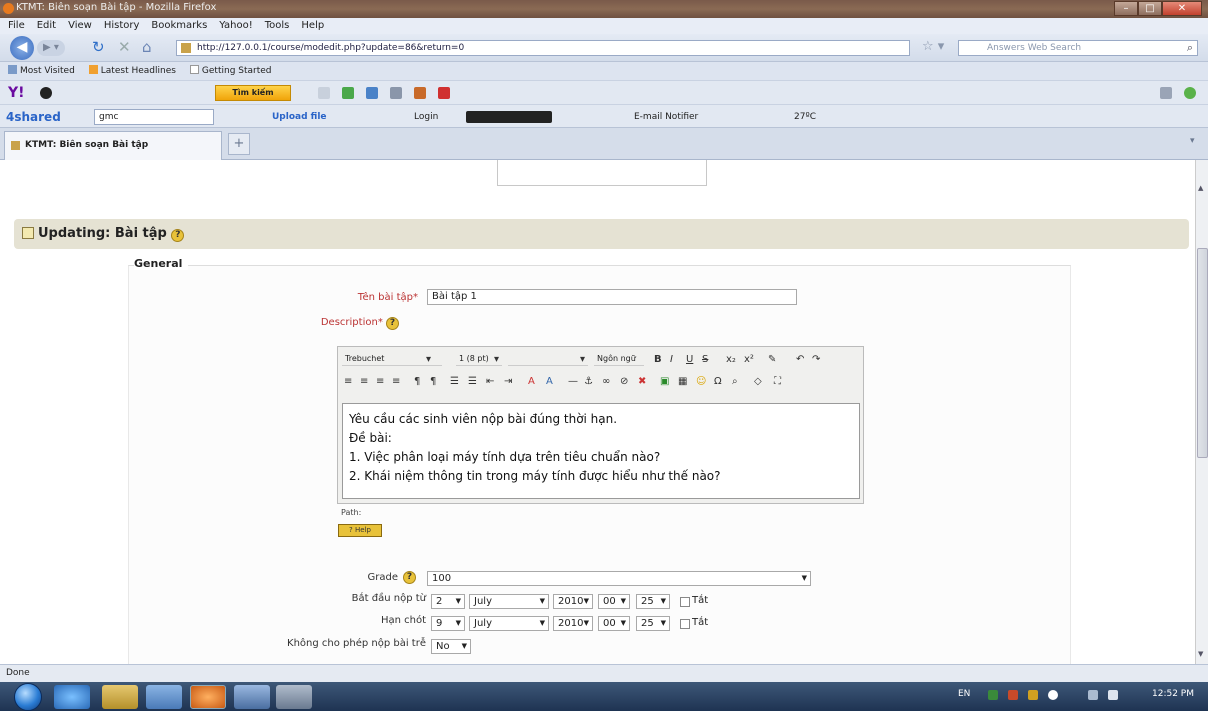 The height and width of the screenshot is (711, 1208). I want to click on minimize-button: –, so click(1126, 8).